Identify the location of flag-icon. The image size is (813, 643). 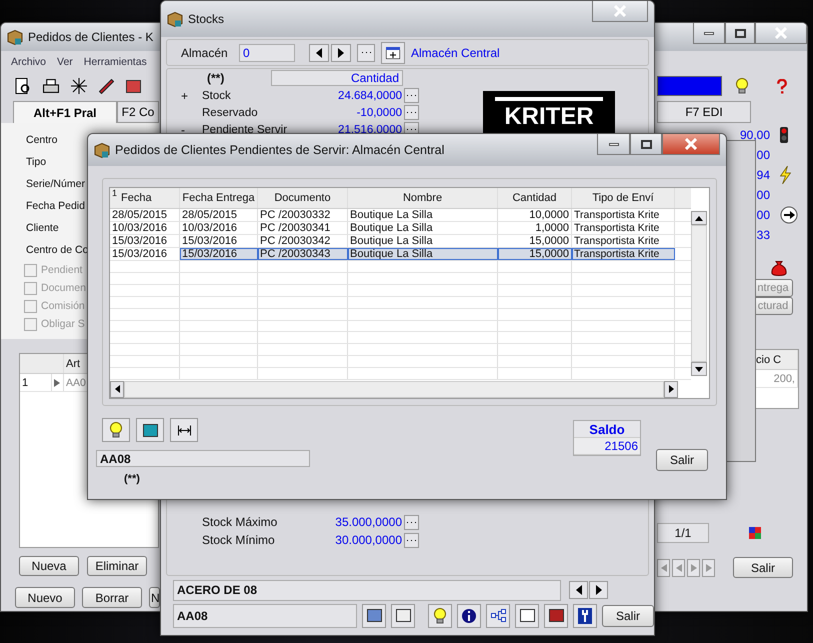
(755, 533).